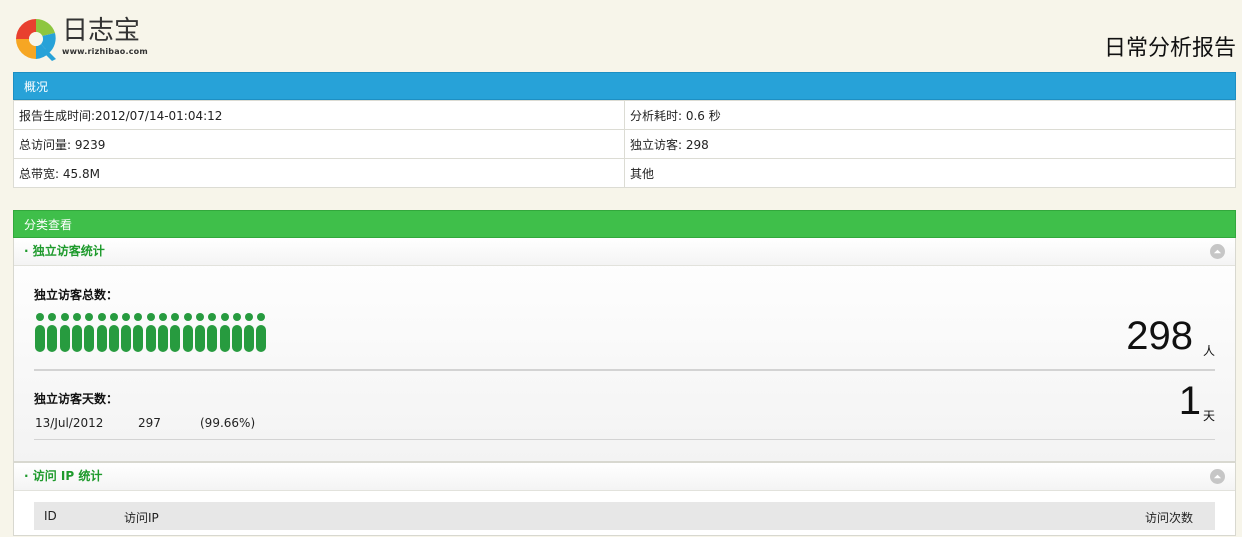 The width and height of the screenshot is (1242, 537). What do you see at coordinates (624, 224) in the screenshot?
I see `category-title-bar: 分类查看` at bounding box center [624, 224].